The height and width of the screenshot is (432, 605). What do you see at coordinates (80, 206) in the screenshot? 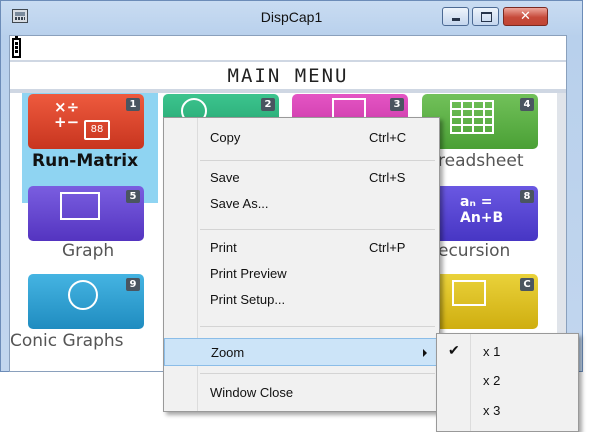
I see `graph-icon` at bounding box center [80, 206].